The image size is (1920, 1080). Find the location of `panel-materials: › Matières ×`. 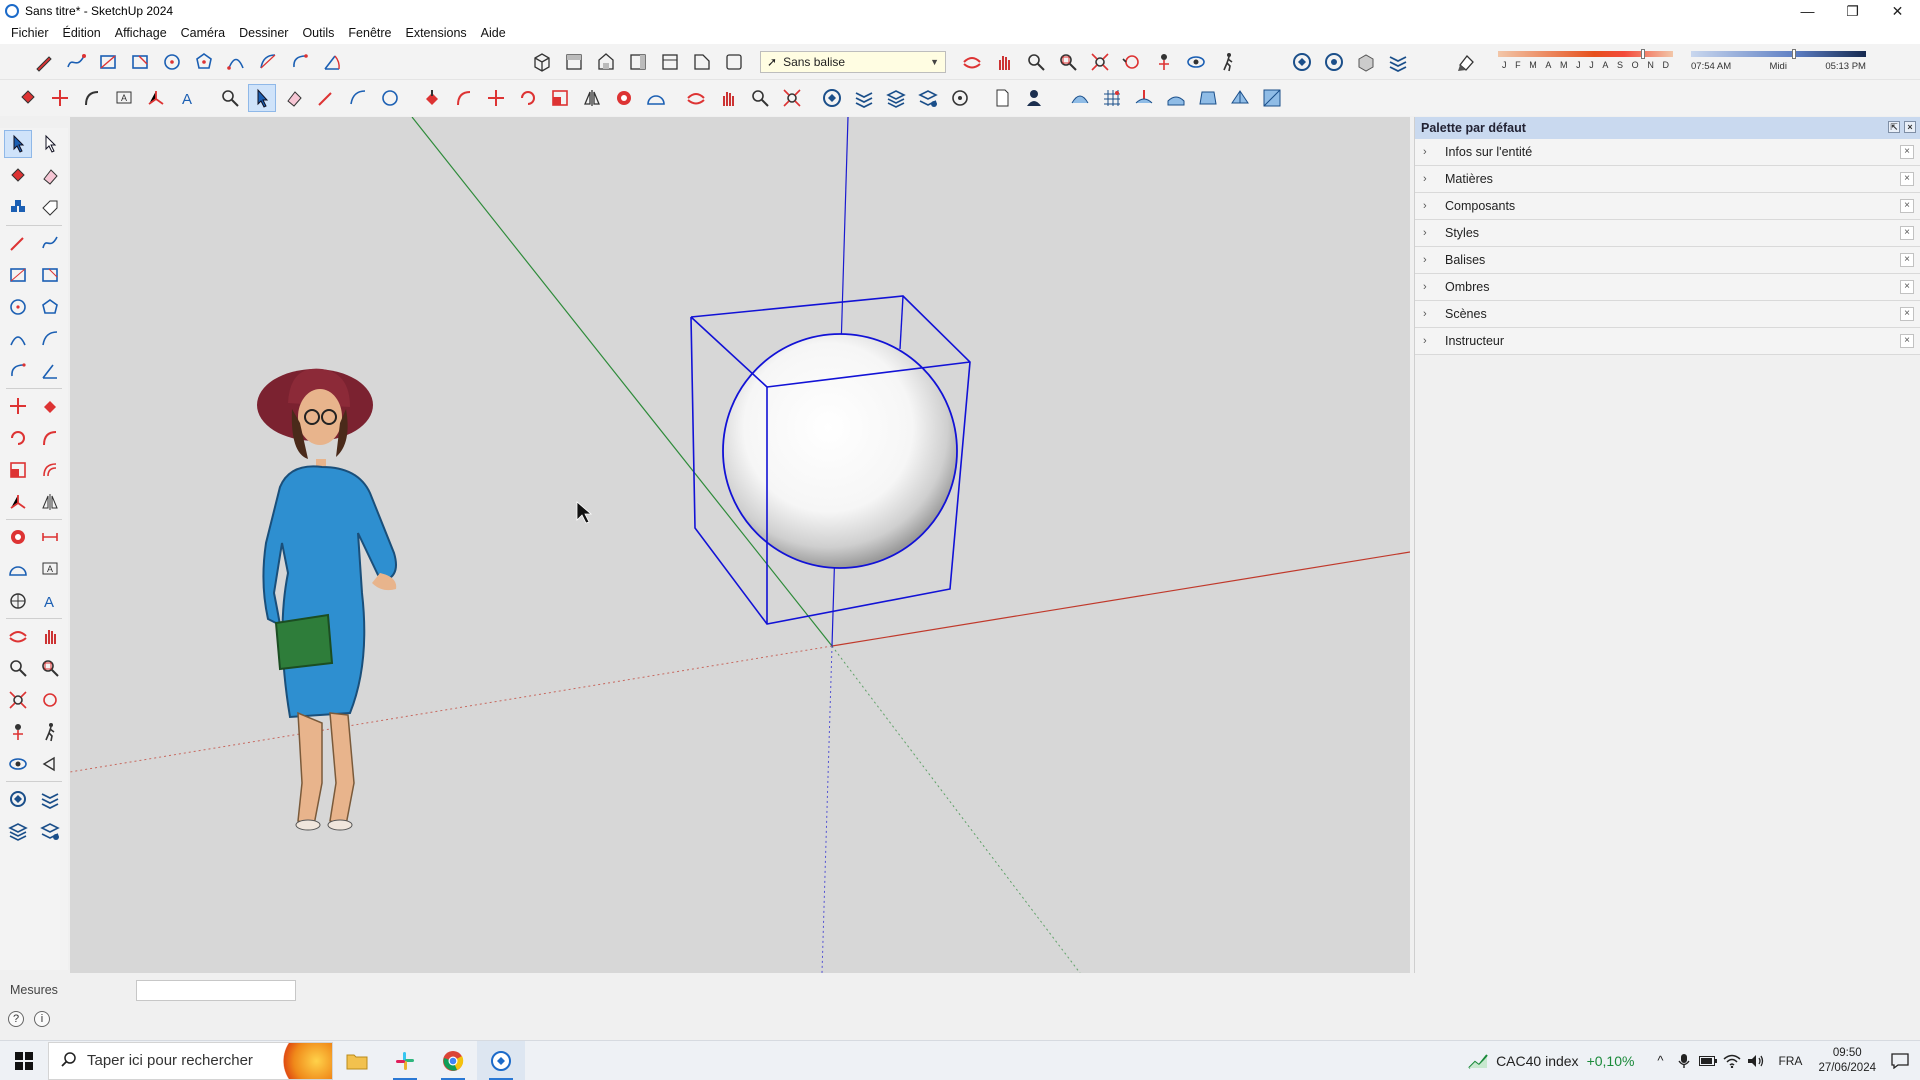

panel-materials: › Matières × is located at coordinates (1667, 179).